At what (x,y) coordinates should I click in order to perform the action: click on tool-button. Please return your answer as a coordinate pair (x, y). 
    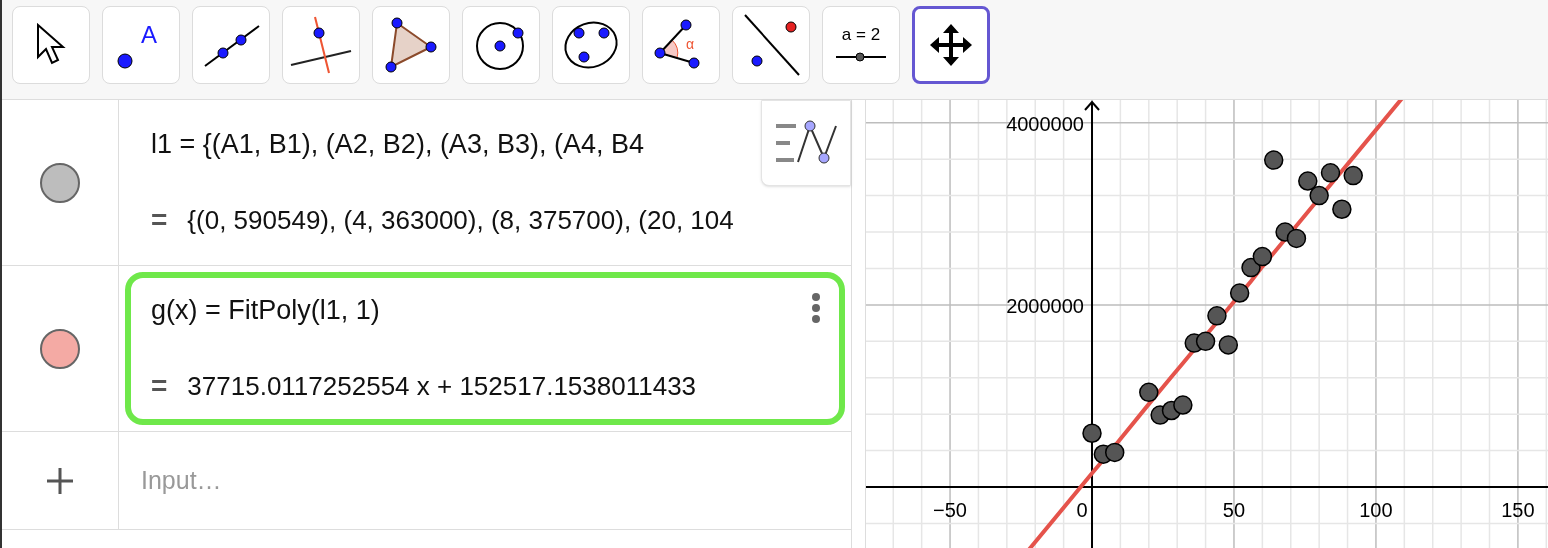
    Looking at the image, I should click on (951, 45).